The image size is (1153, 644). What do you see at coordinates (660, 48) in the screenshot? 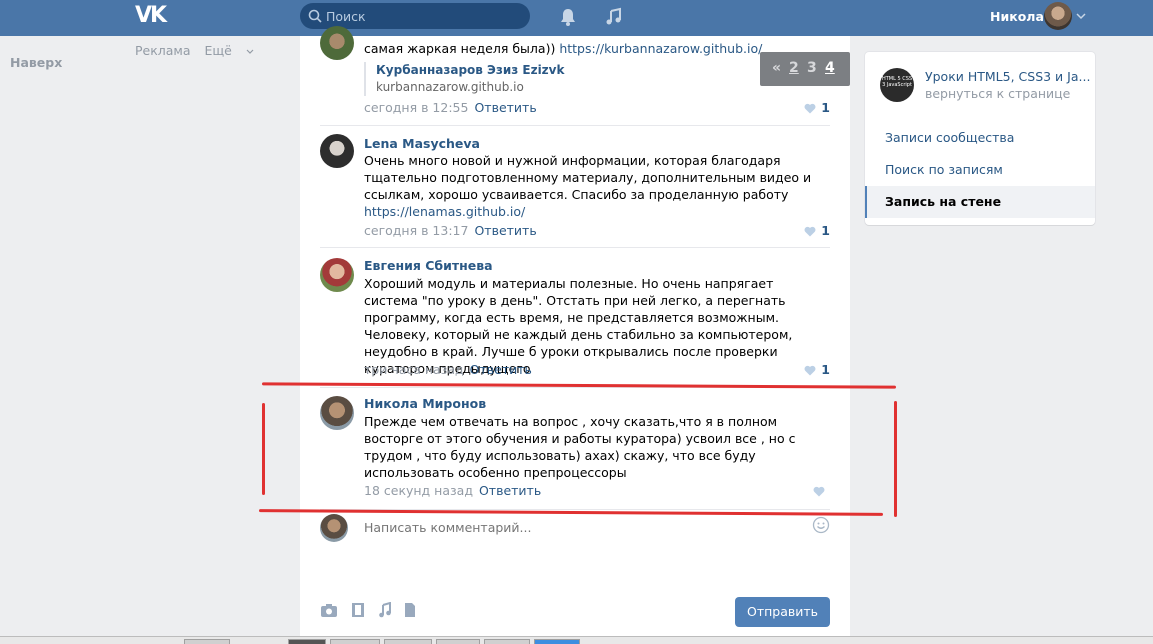
I see `comment-link: https://kurbannazarow.github.io/` at bounding box center [660, 48].